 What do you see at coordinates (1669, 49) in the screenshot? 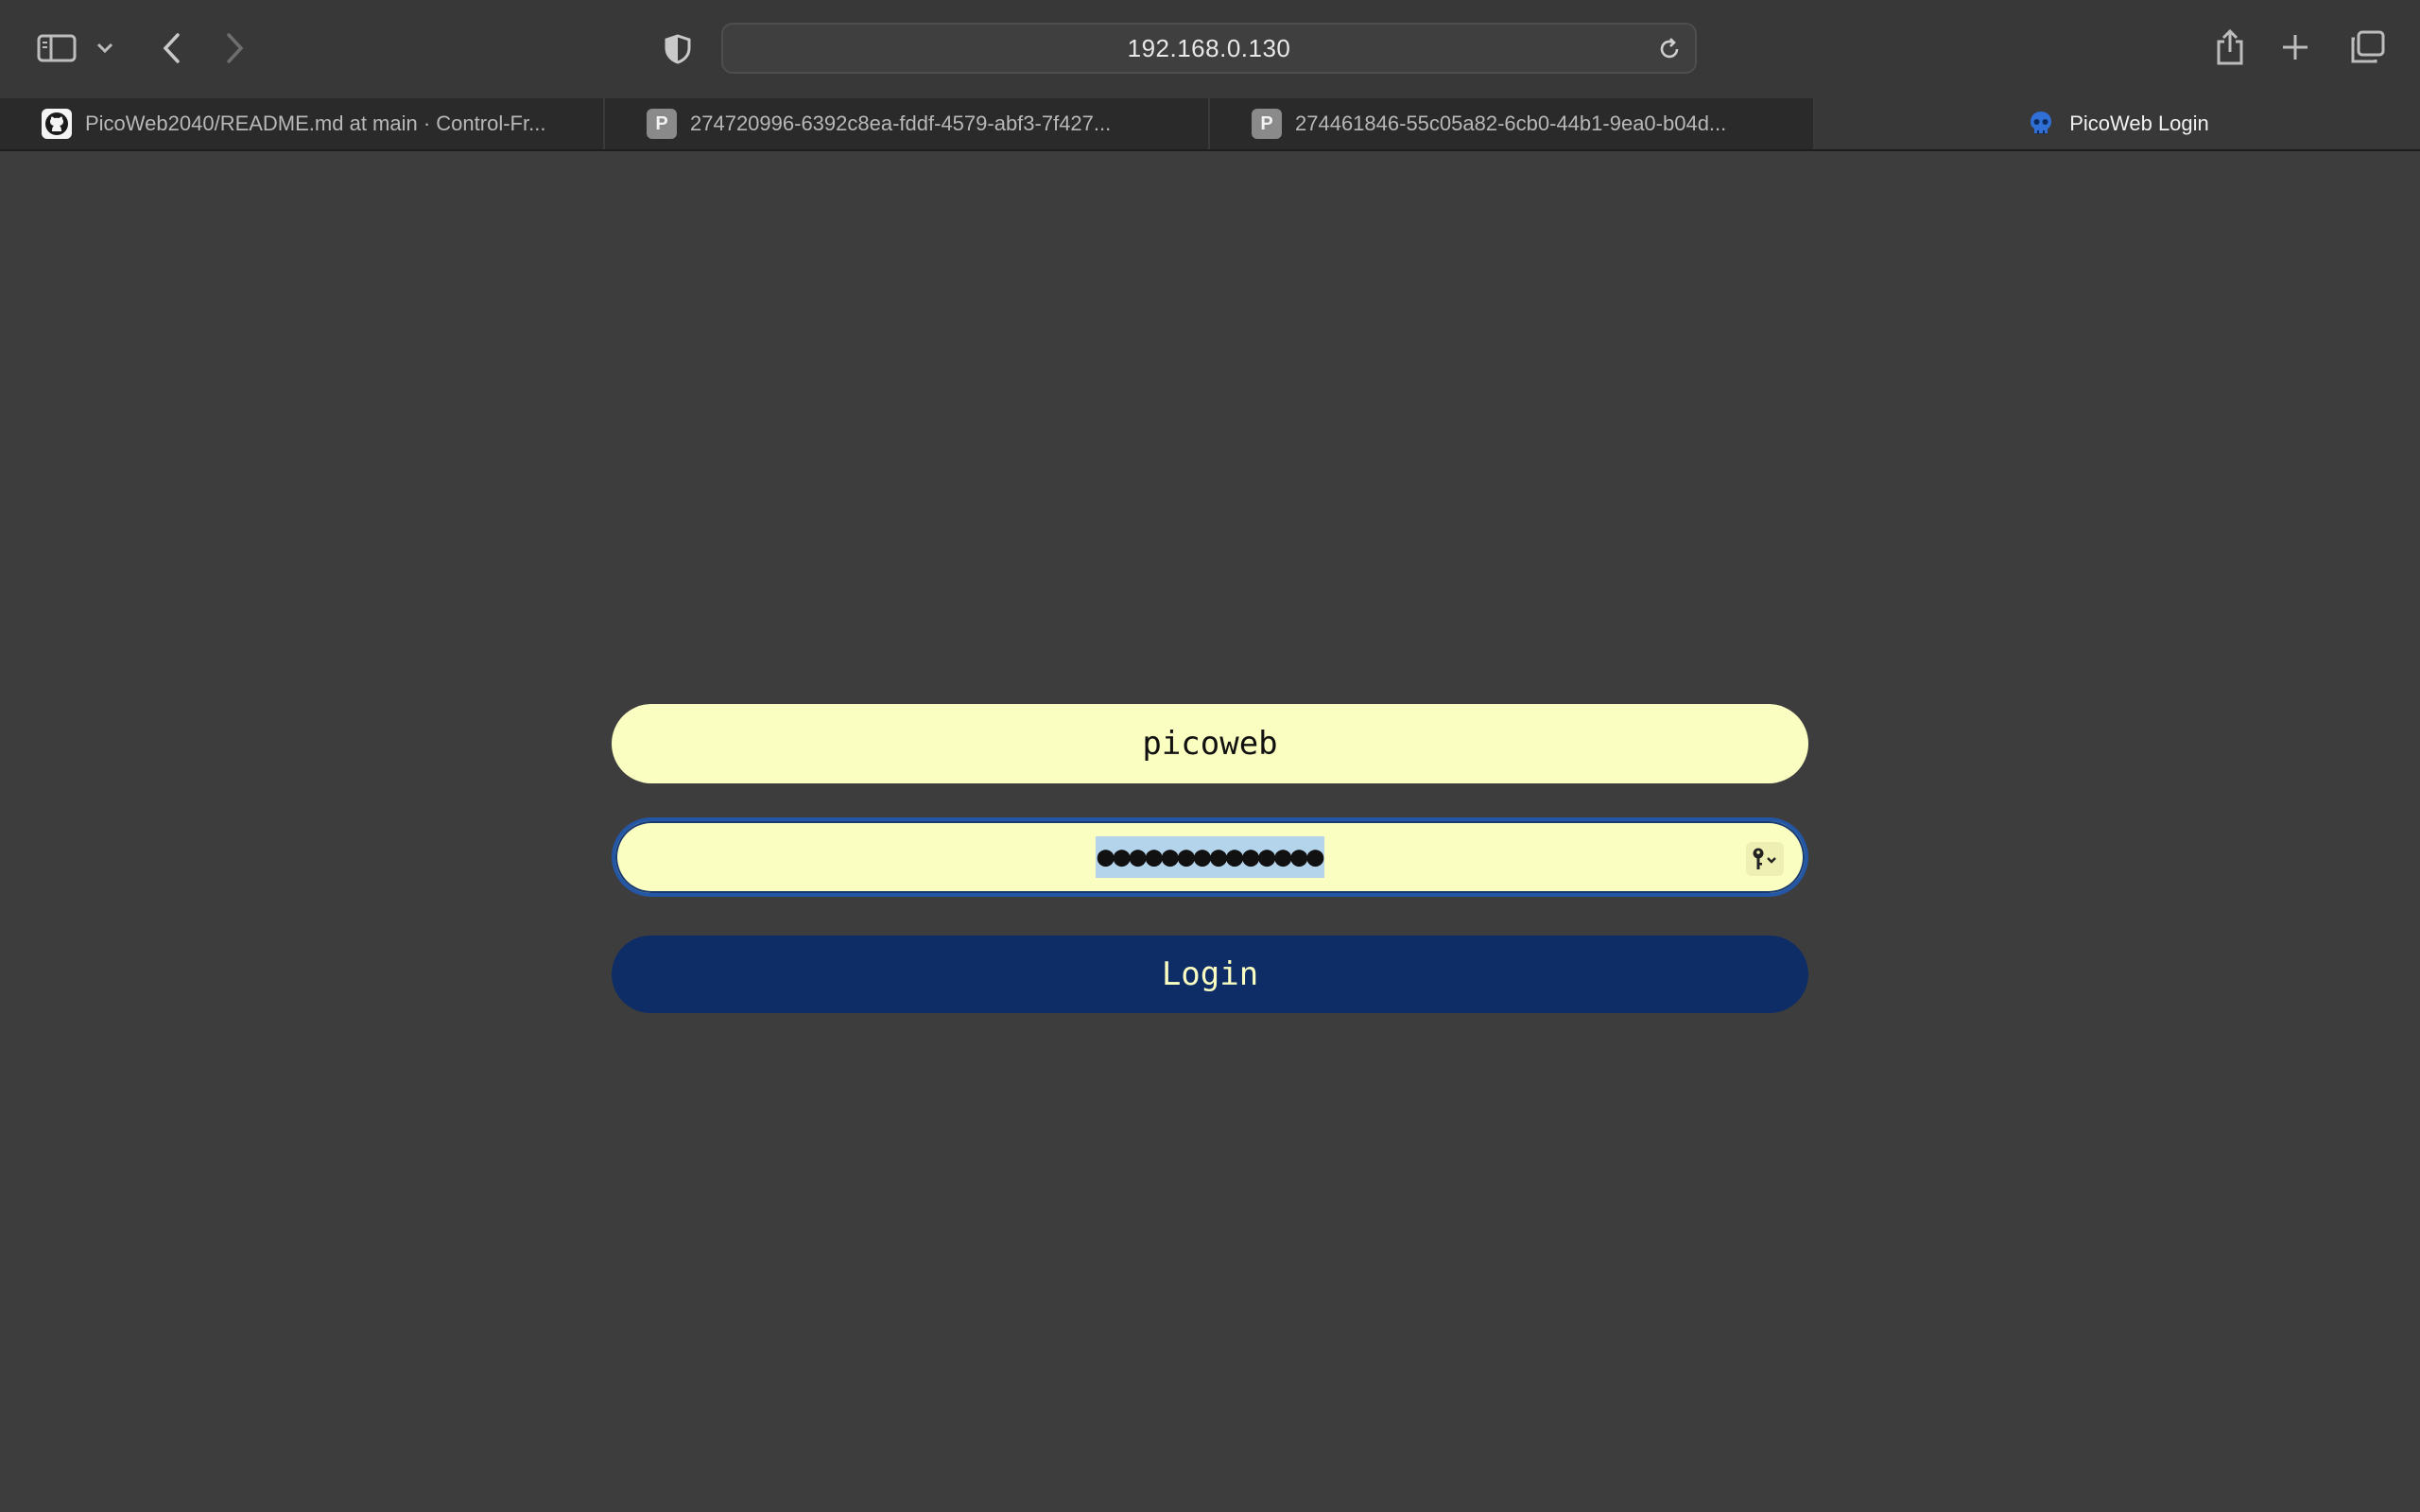
I see `reload-icon` at bounding box center [1669, 49].